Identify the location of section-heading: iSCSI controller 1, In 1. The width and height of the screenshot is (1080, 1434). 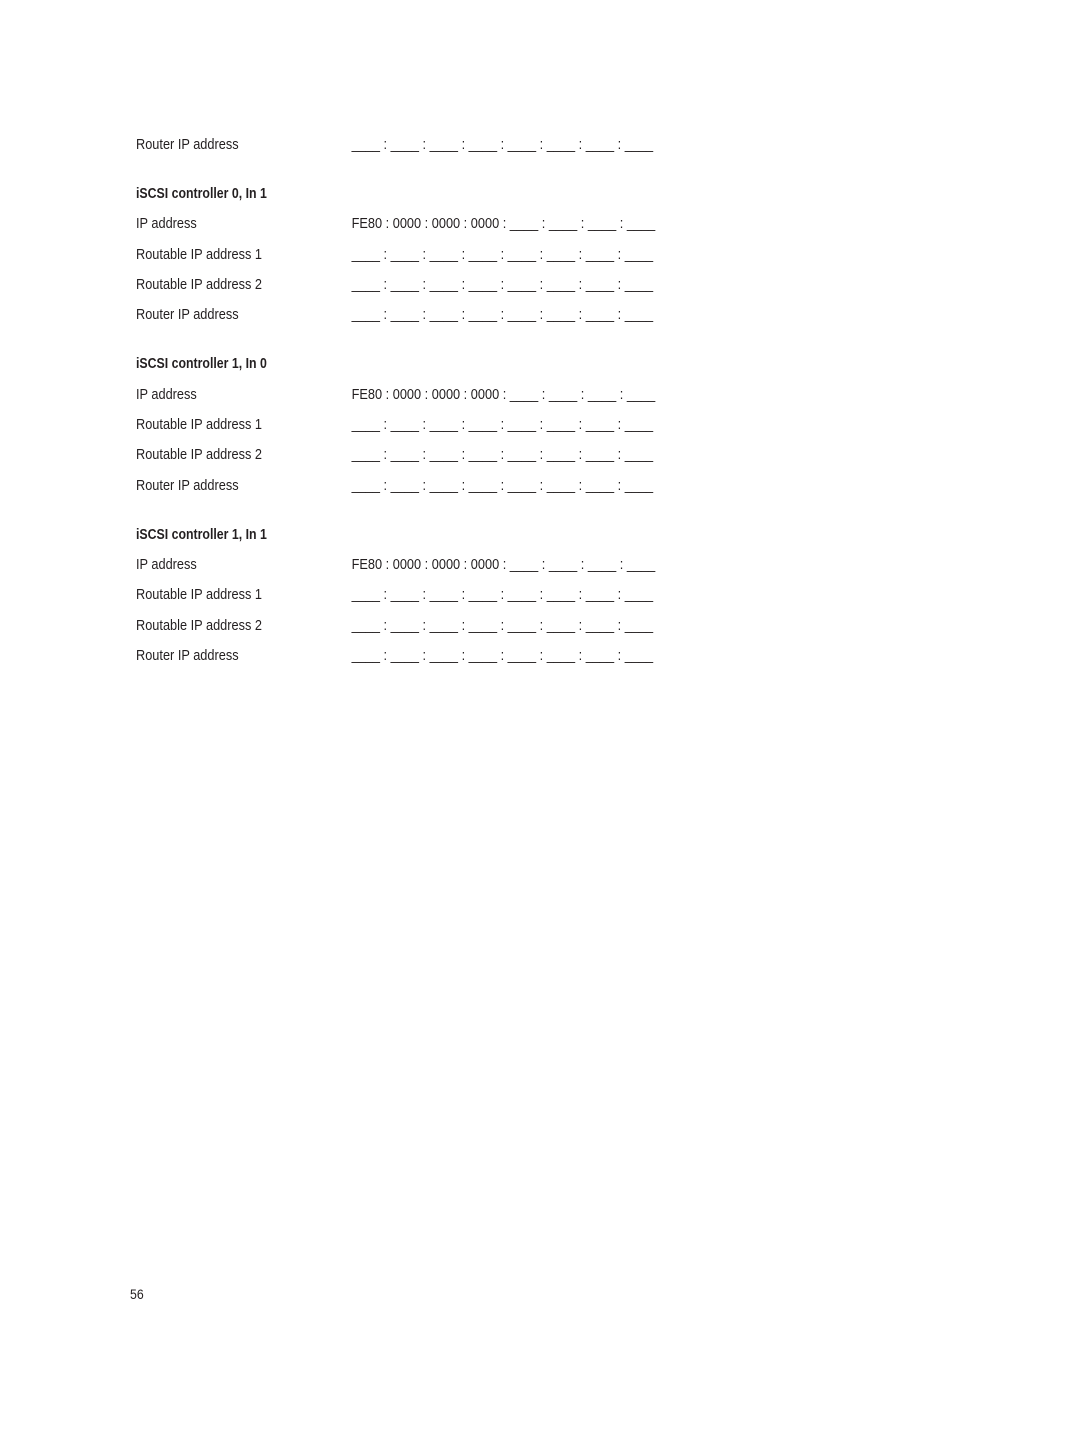
(201, 535).